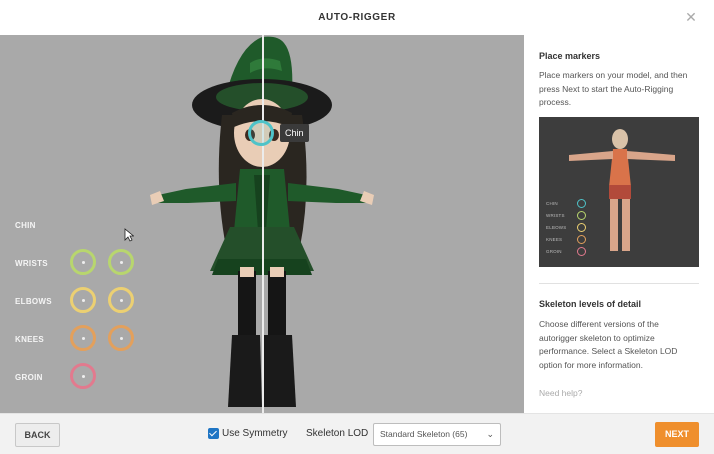 The width and height of the screenshot is (714, 454). I want to click on marker-label-chin: CHIN, so click(25, 225).